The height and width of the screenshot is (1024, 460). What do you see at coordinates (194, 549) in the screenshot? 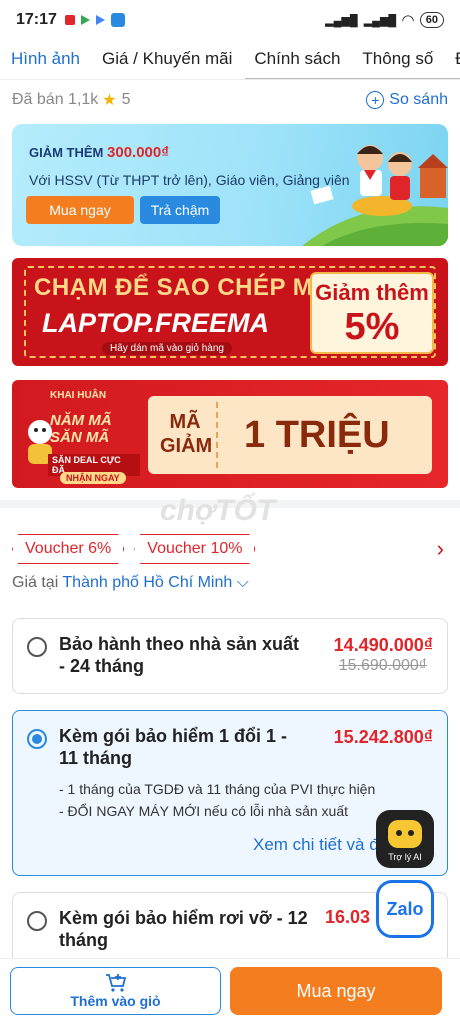
I see `voucher-chip: Voucher 10%` at bounding box center [194, 549].